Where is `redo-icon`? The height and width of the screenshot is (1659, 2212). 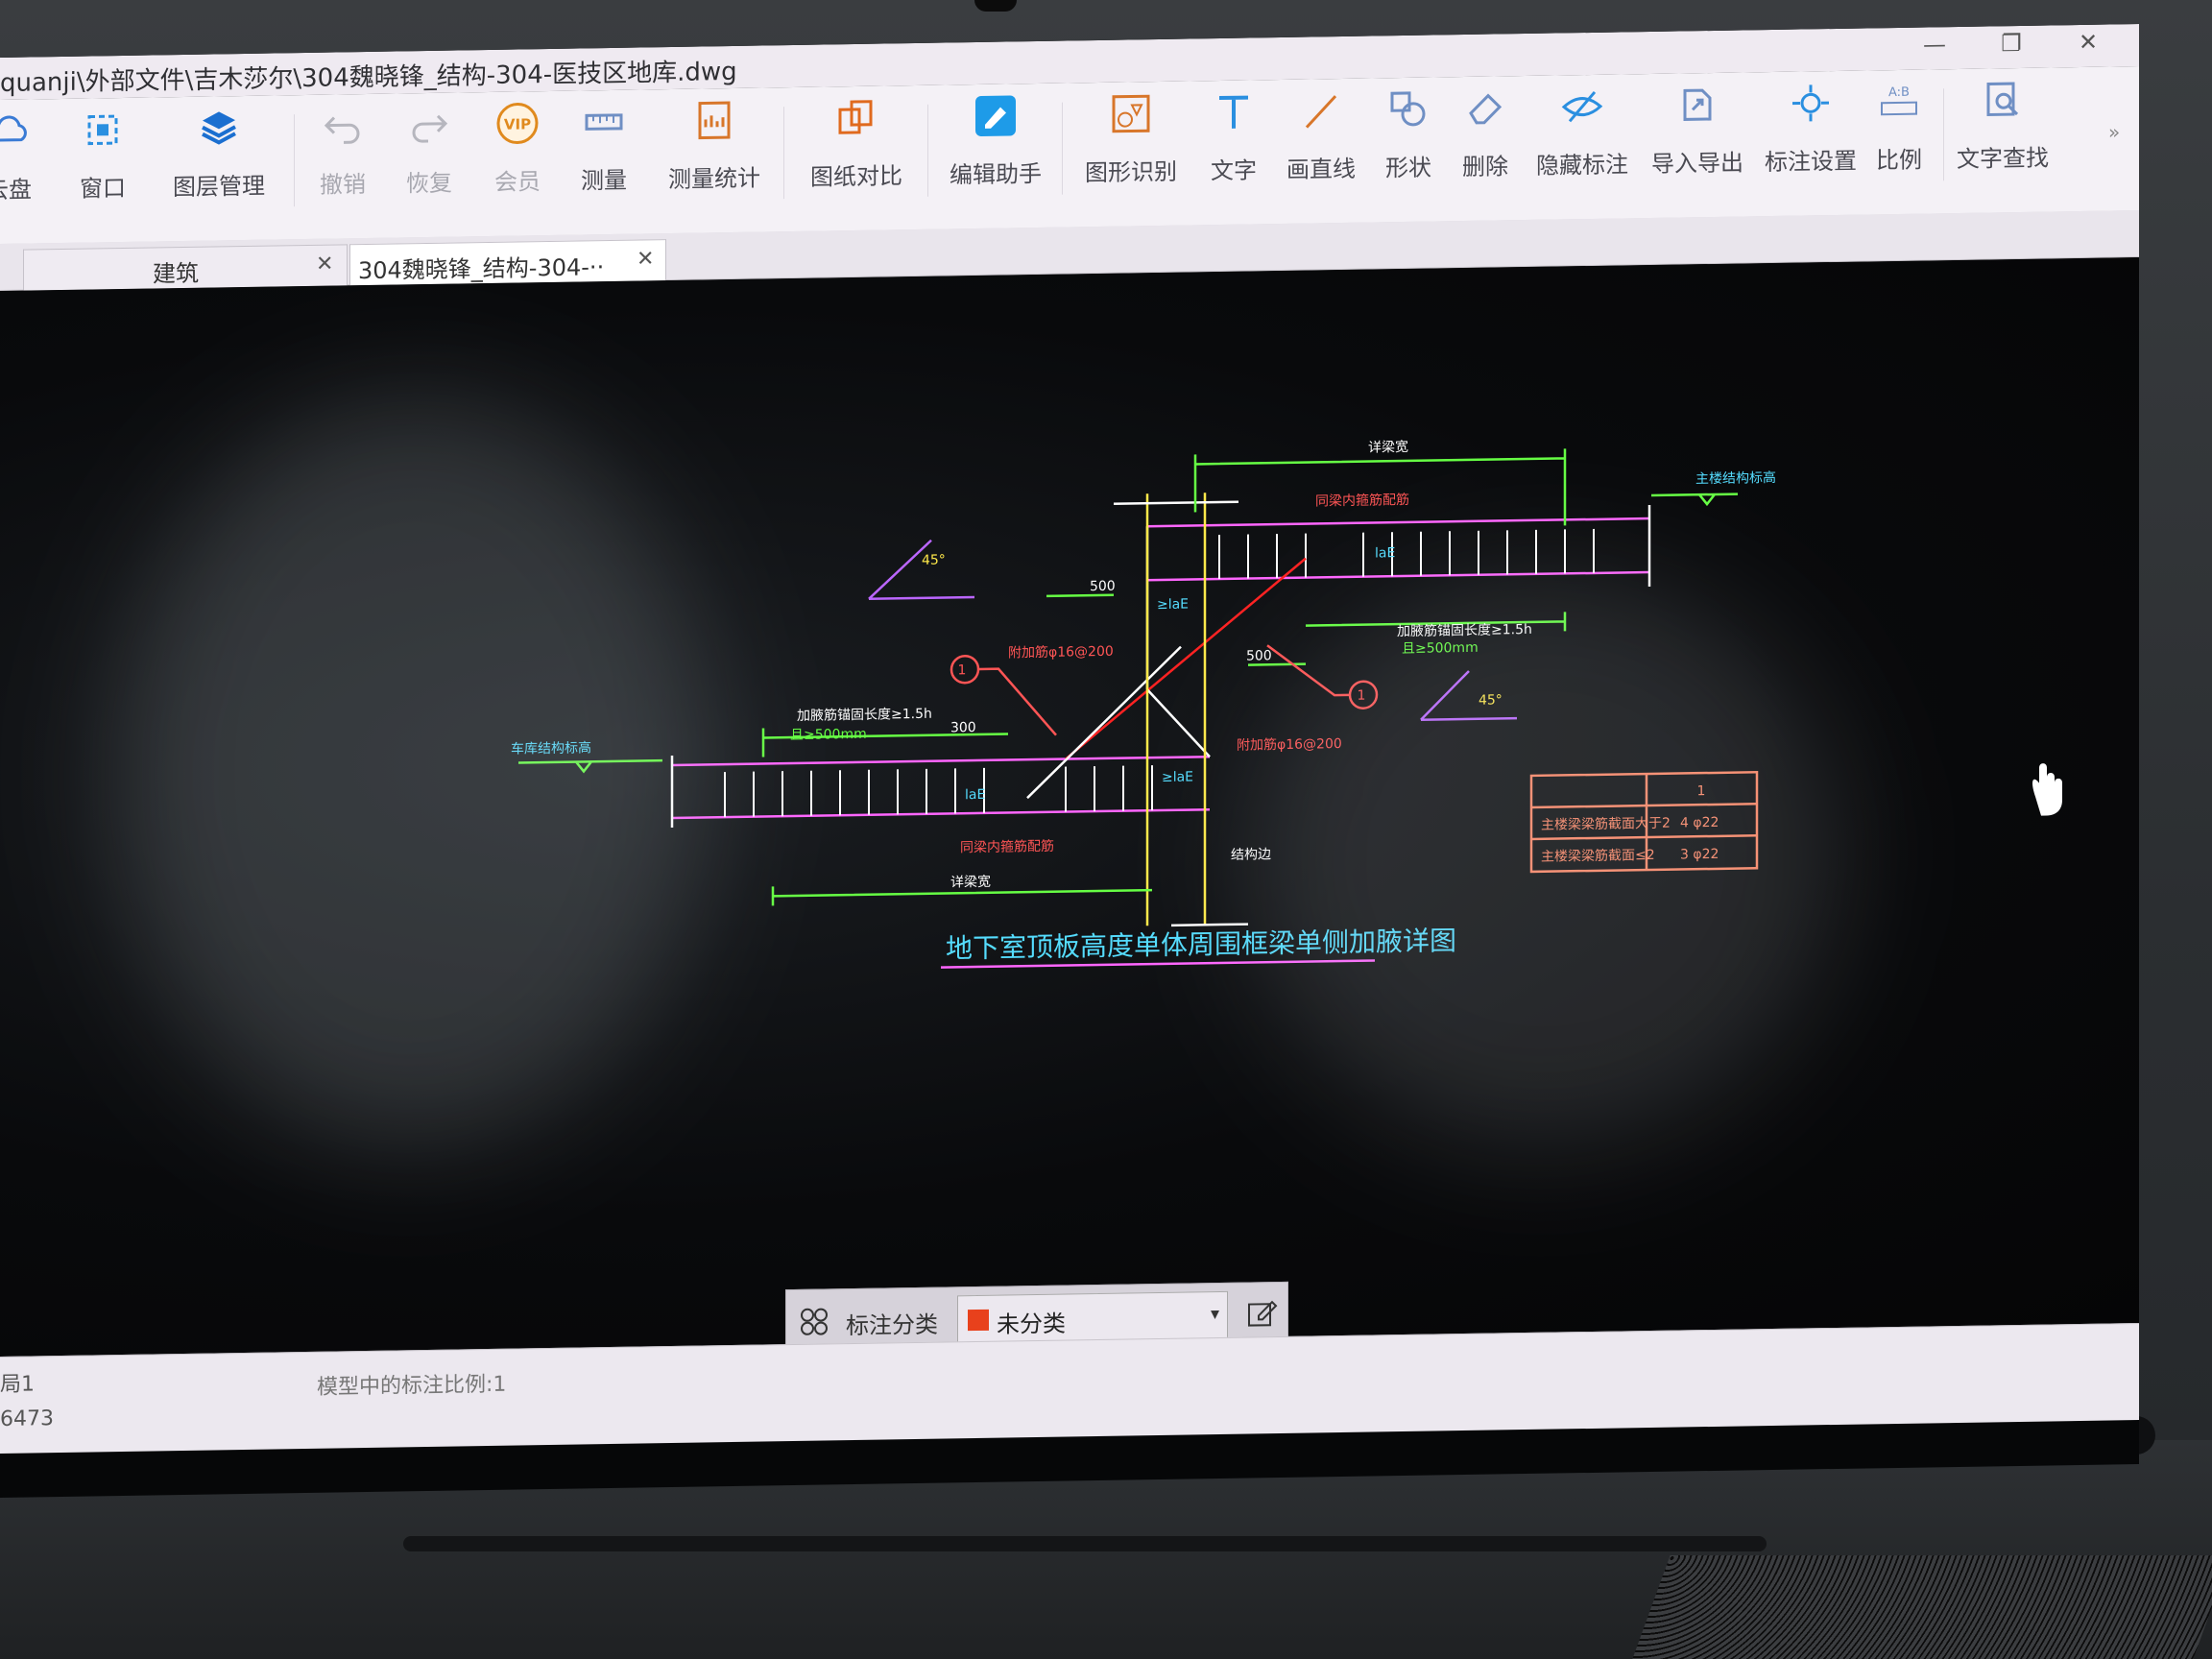
redo-icon is located at coordinates (430, 128).